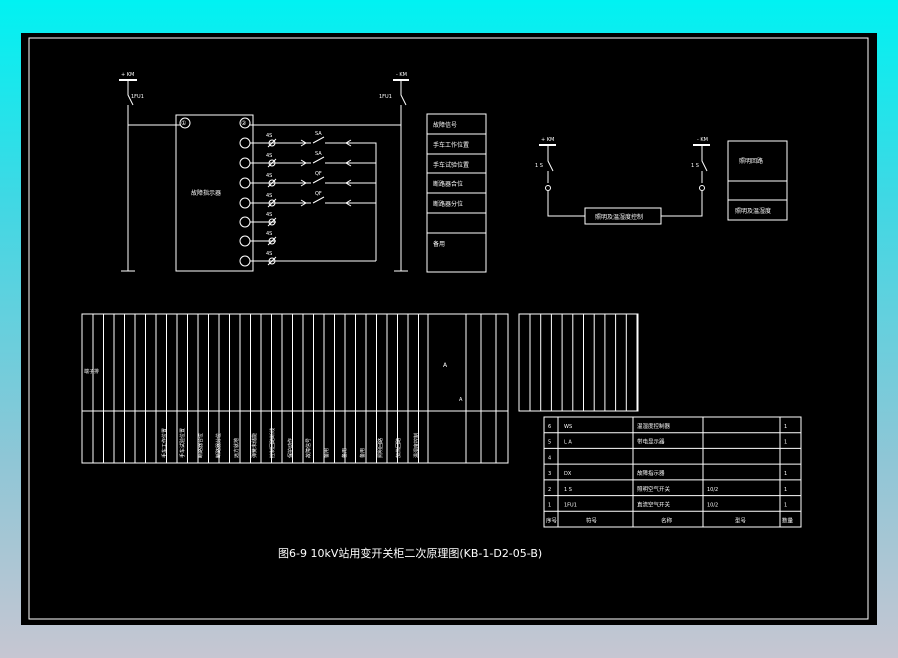 The image size is (898, 658). I want to click on strip-row-label: 手车工作位置, so click(164, 443).